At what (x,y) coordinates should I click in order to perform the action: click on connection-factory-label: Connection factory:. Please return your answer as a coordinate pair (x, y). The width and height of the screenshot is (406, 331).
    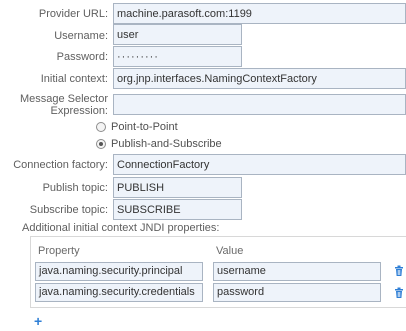
    Looking at the image, I should click on (60, 165).